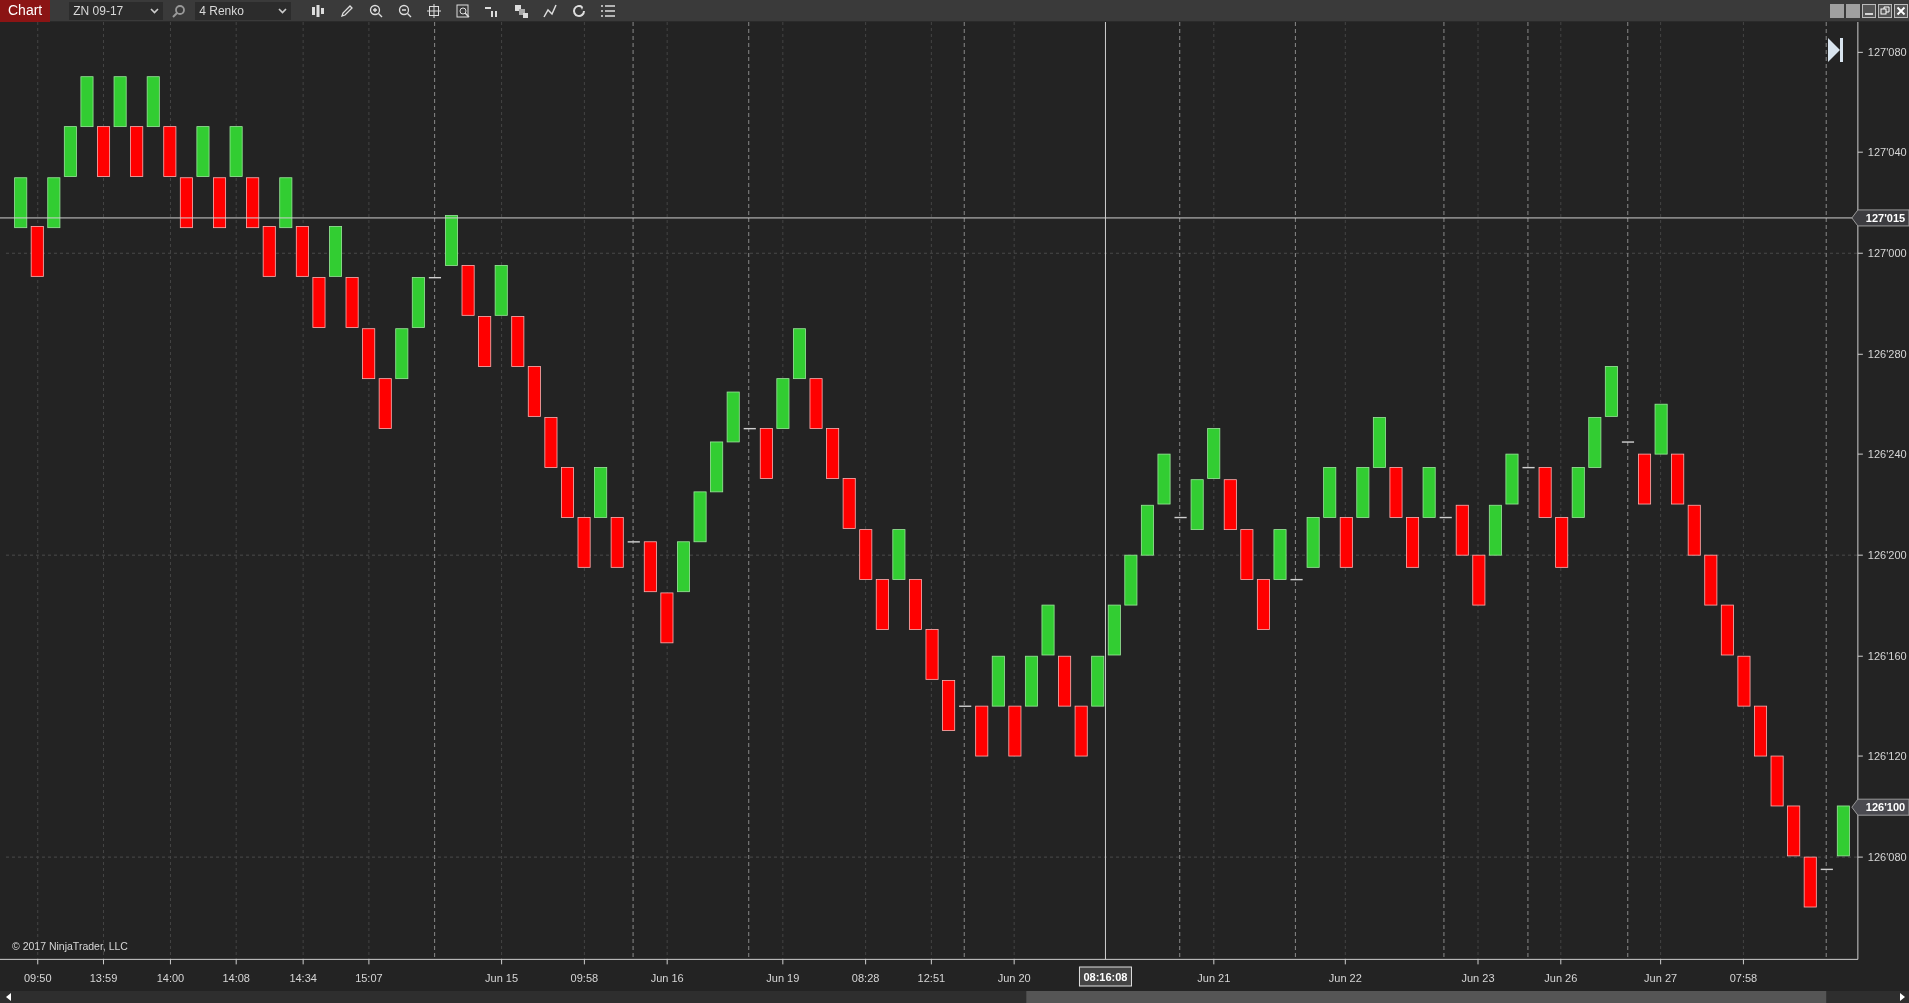 The width and height of the screenshot is (1909, 1003). Describe the element at coordinates (1835, 50) in the screenshot. I see `skip-to-end-icon` at that location.